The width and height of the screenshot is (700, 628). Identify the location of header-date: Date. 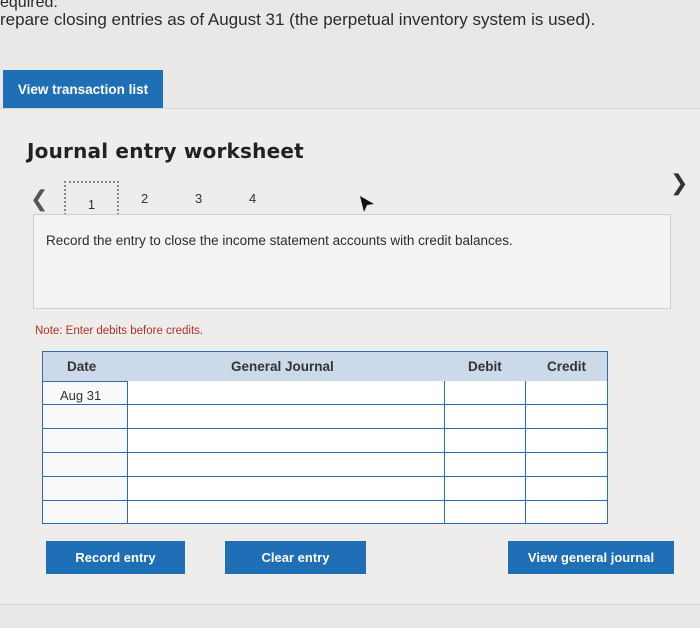
(82, 366).